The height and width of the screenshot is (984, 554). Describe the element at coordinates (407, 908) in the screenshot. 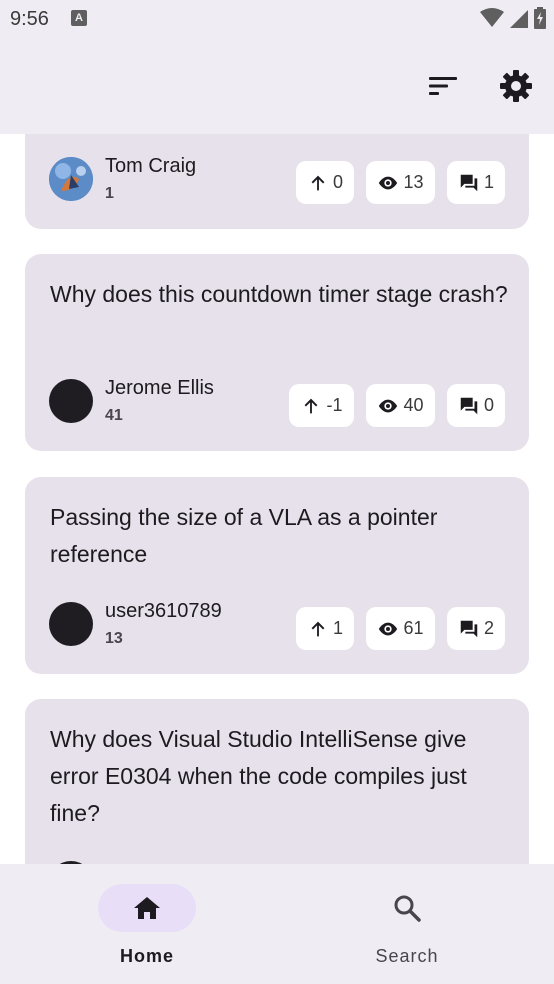

I see `search-icon` at that location.